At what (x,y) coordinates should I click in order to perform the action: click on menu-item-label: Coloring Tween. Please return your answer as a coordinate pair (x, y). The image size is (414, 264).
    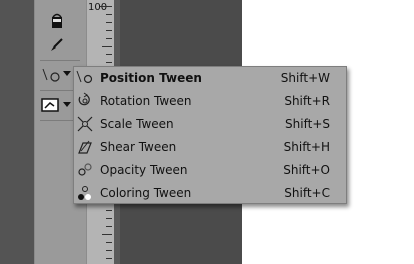
    Looking at the image, I should click on (146, 193).